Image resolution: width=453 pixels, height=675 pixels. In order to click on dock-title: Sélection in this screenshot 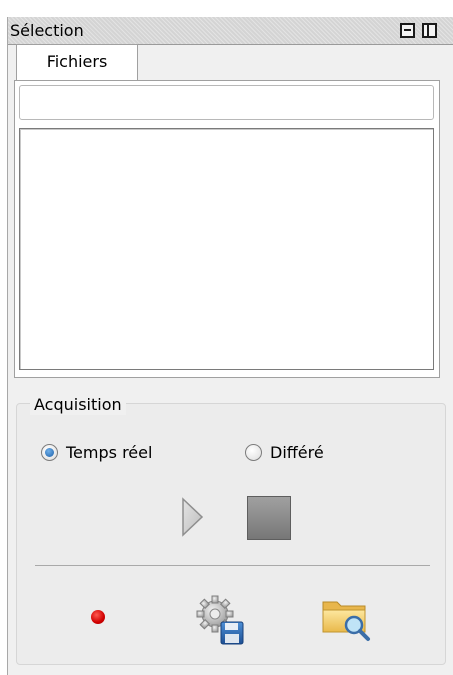, I will do `click(47, 30)`.